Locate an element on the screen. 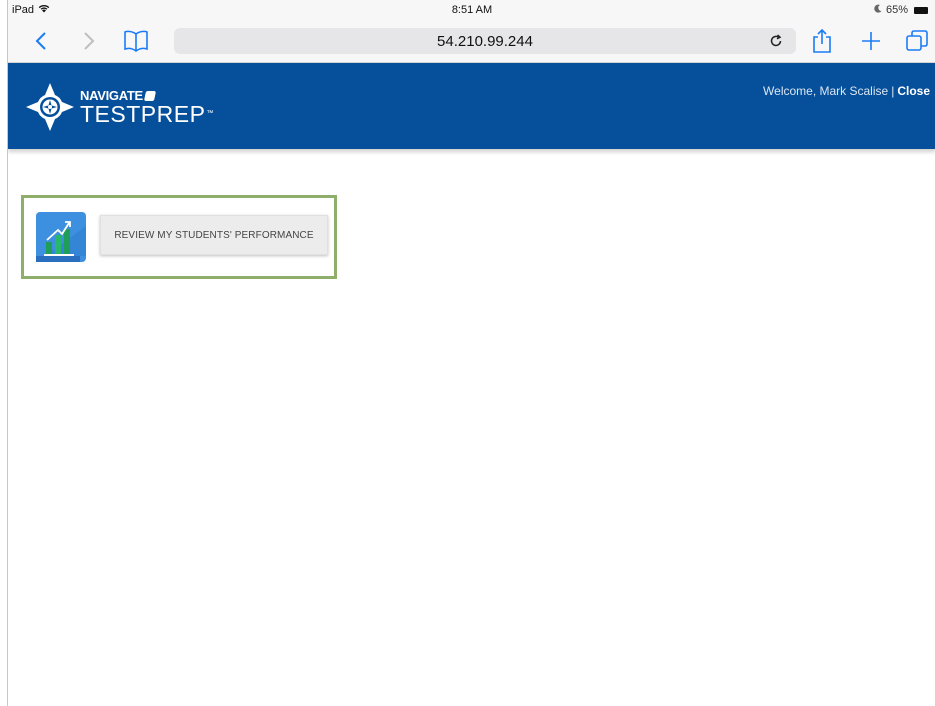 Image resolution: width=935 pixels, height=706 pixels. address-bar: 54.210.99.244 is located at coordinates (485, 41).